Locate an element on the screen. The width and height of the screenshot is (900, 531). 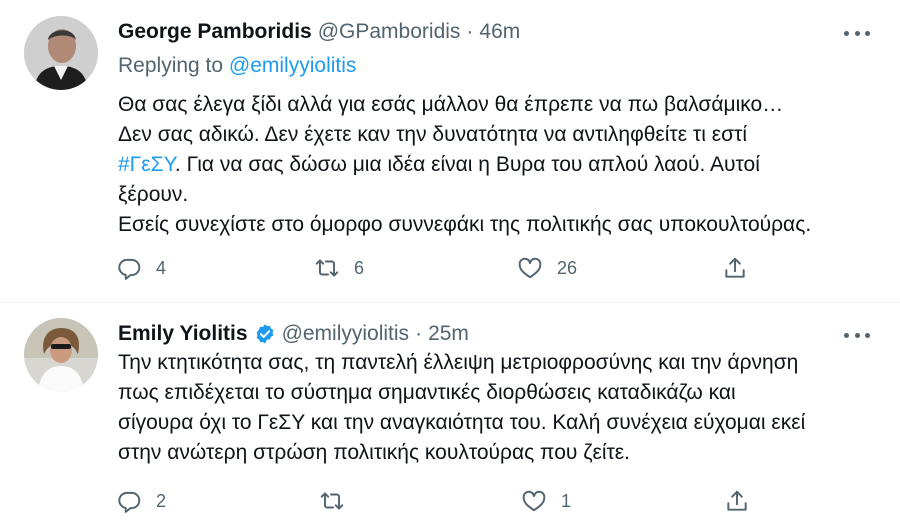
timestamp: 25m is located at coordinates (448, 334).